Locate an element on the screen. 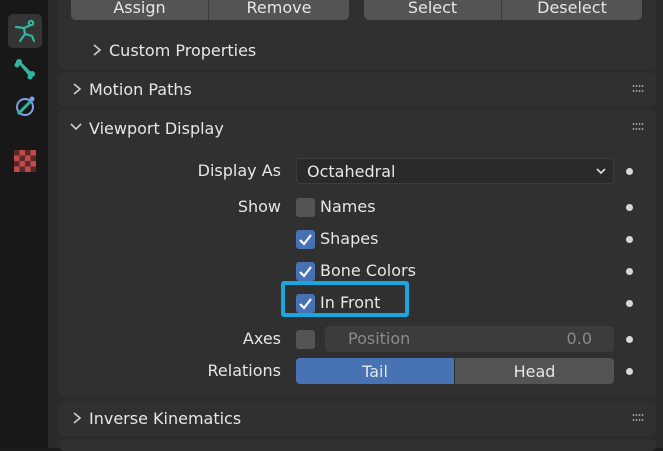 The width and height of the screenshot is (663, 451). custom-properties-subpanel-header: Custom Properties is located at coordinates (239, 51).